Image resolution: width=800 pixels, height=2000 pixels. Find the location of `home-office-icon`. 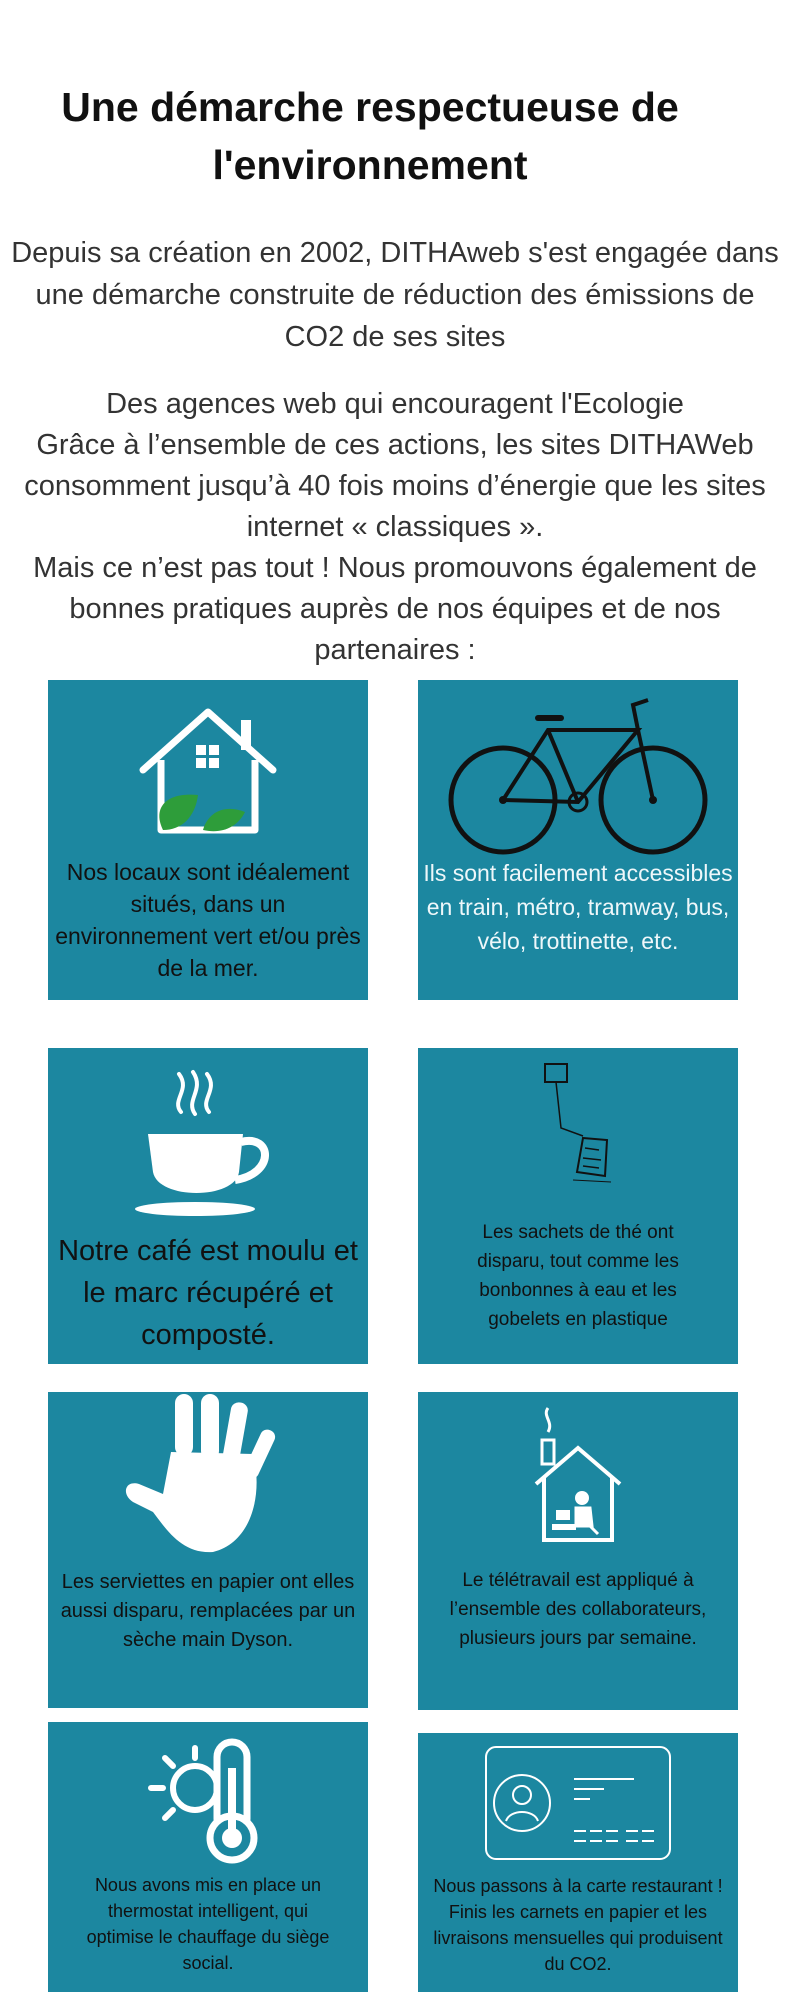

home-office-icon is located at coordinates (578, 1474).